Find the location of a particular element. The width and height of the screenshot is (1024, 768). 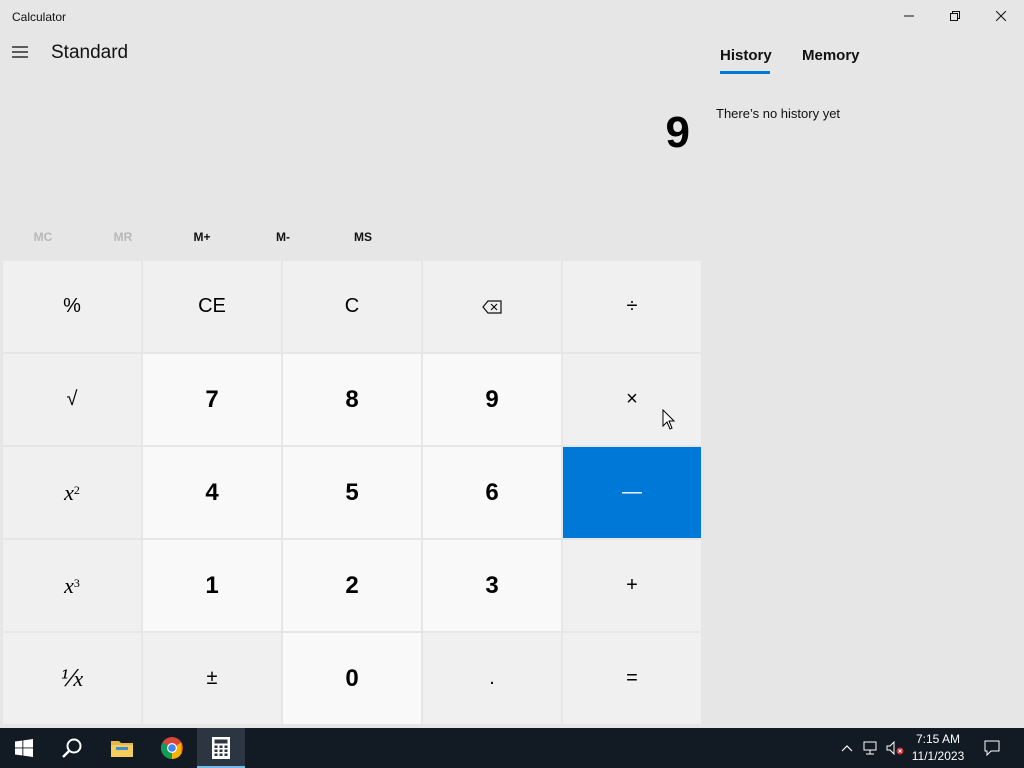

result-display: 9 is located at coordinates (677, 132).